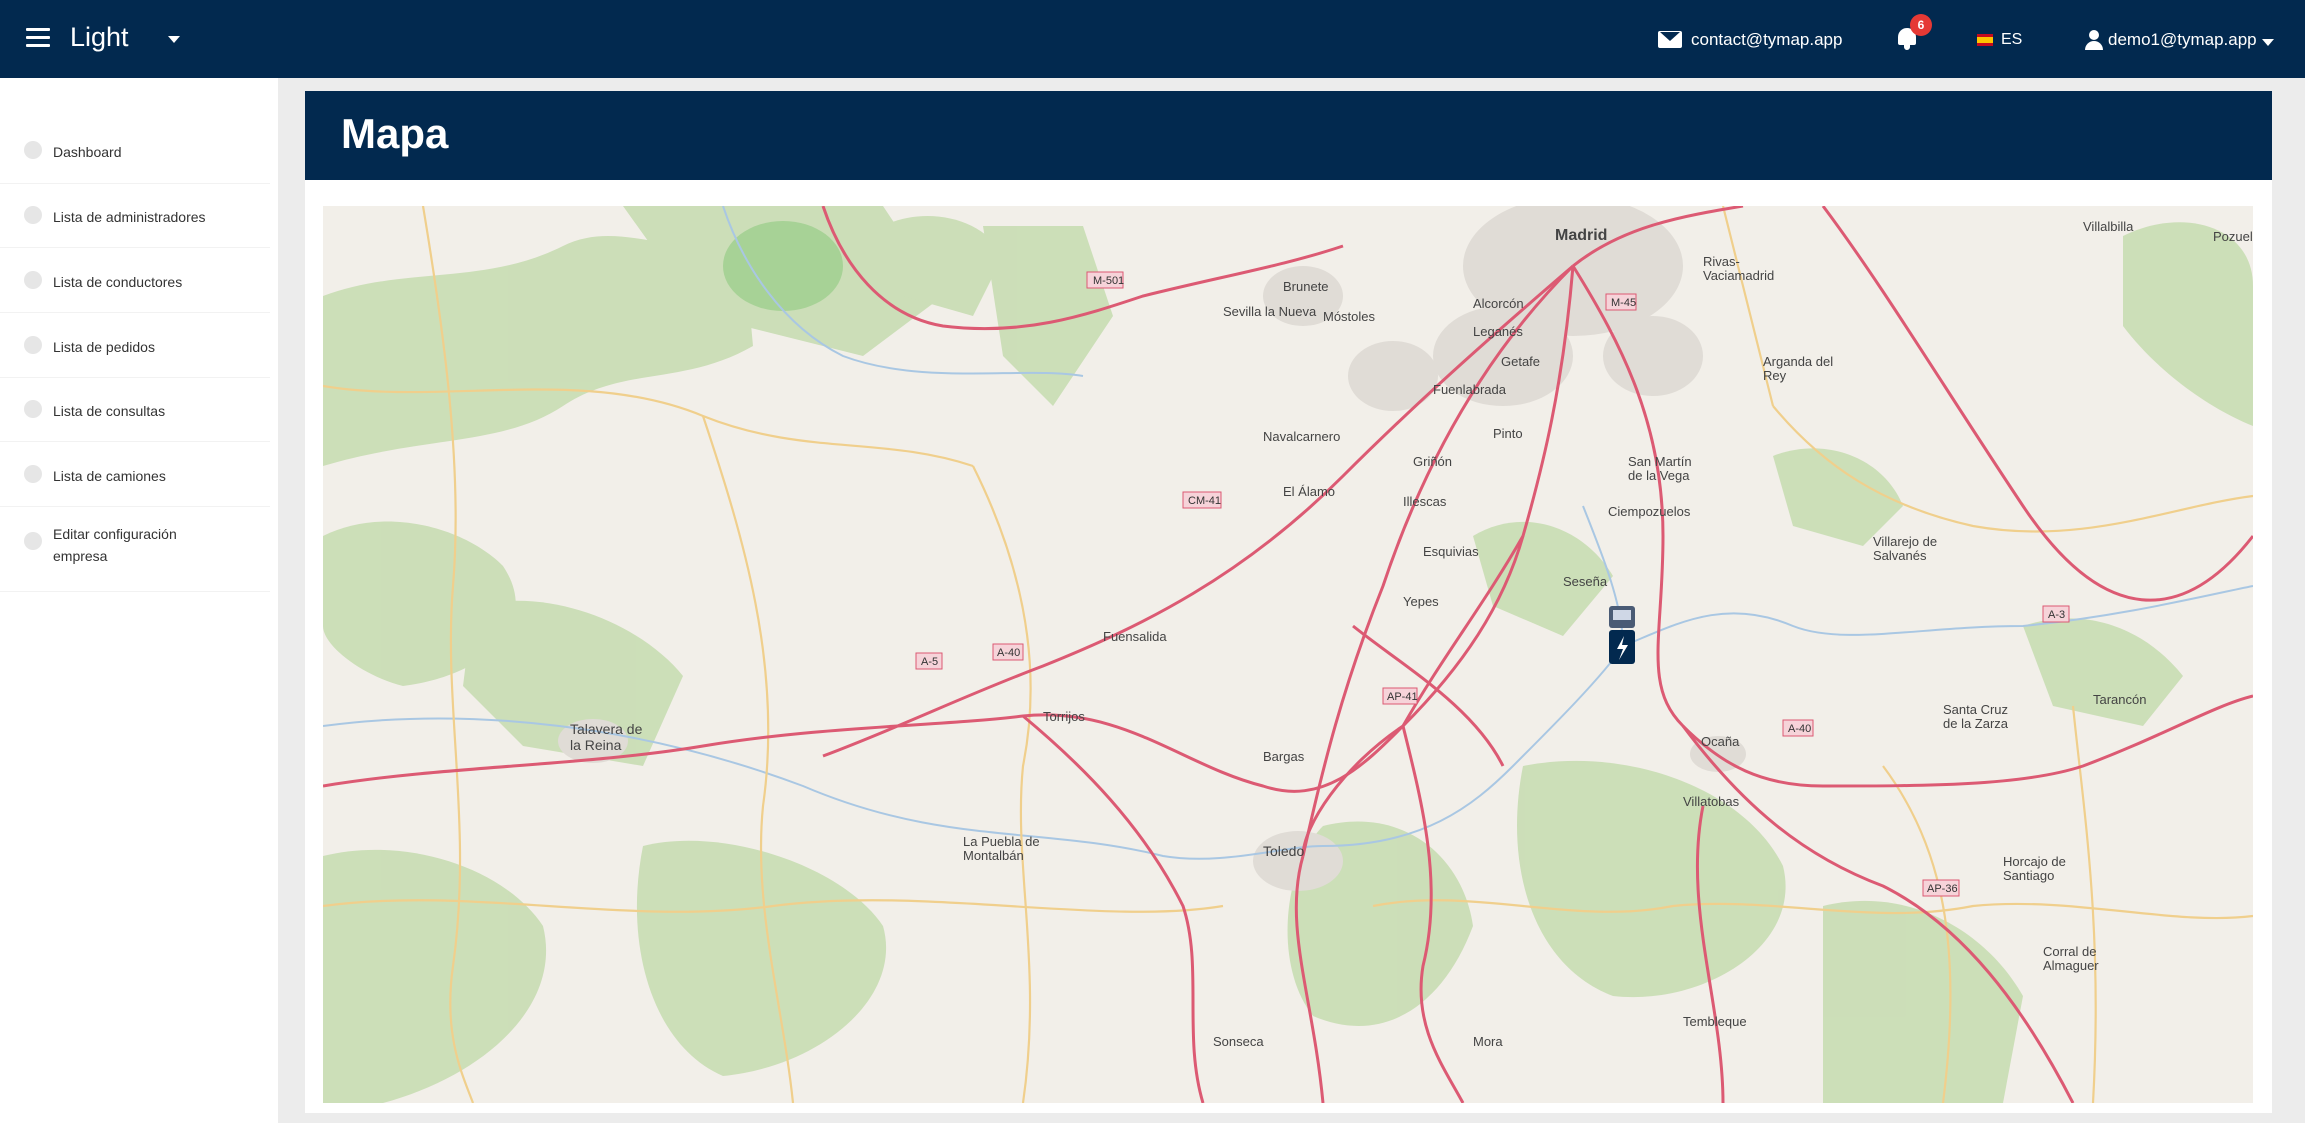 This screenshot has height=1123, width=2305. I want to click on sidebar-item-trucks: Lista de camiones, so click(135, 475).